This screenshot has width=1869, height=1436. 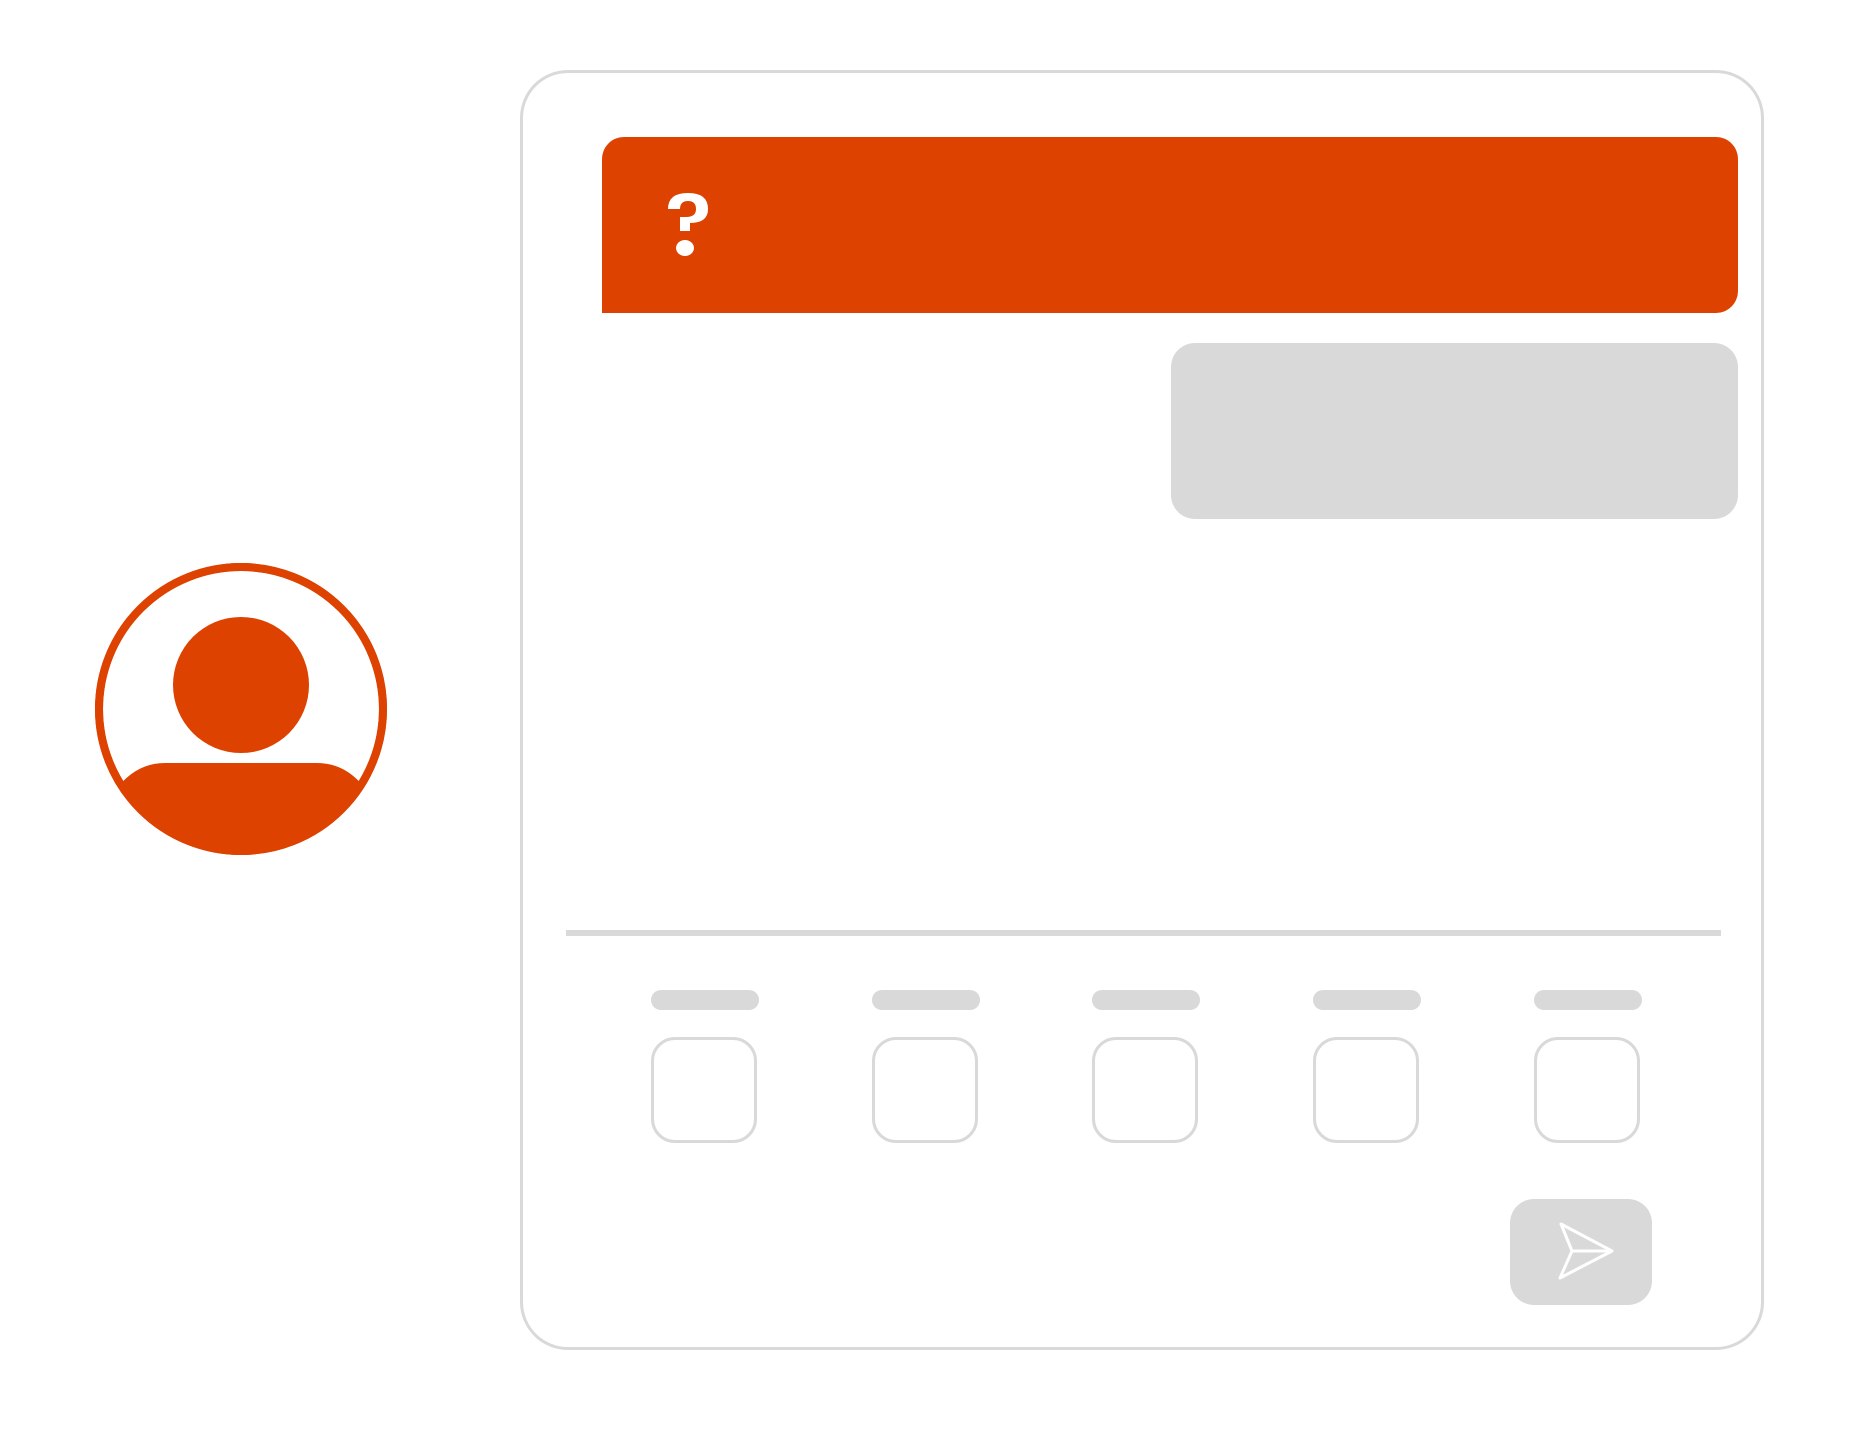 I want to click on send-button, so click(x=1581, y=1252).